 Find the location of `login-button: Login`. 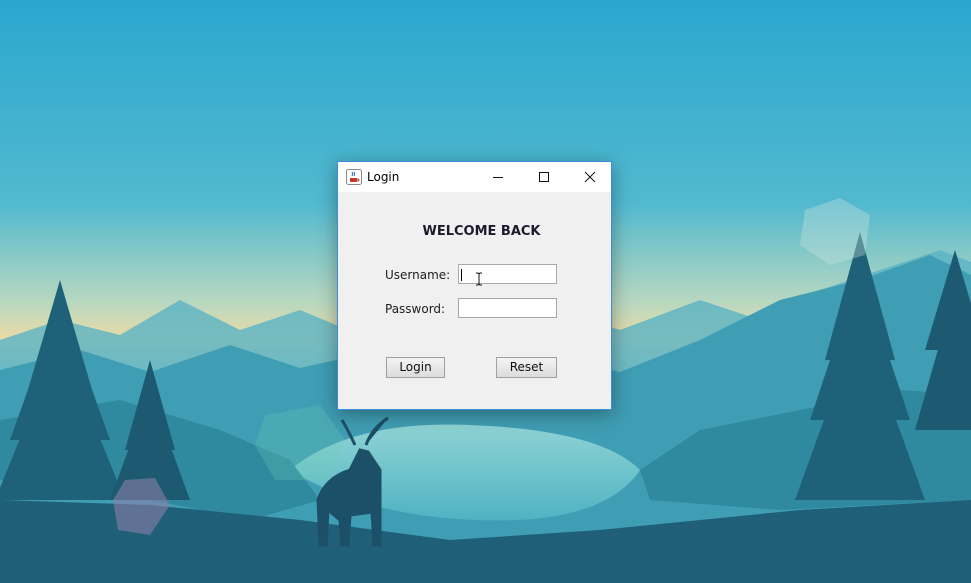

login-button: Login is located at coordinates (415, 367).